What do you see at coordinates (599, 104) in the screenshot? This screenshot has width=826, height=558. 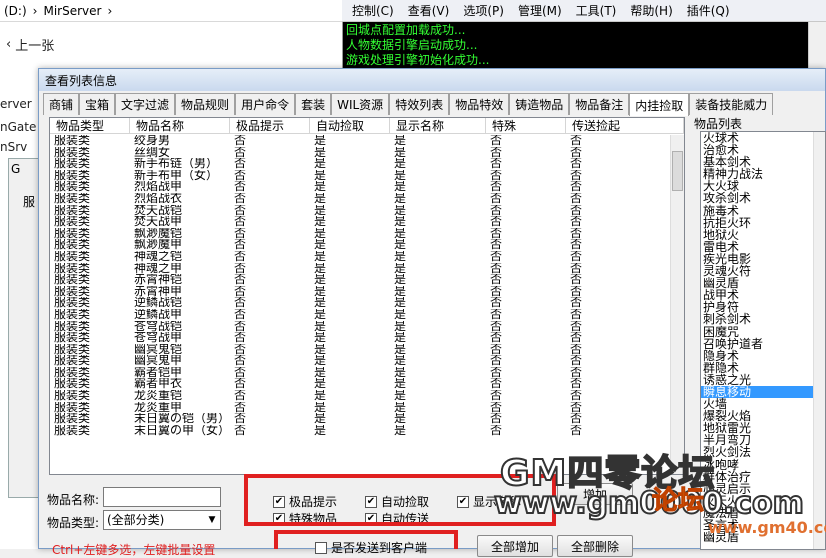 I see `tab-item-notes: 物品备注` at bounding box center [599, 104].